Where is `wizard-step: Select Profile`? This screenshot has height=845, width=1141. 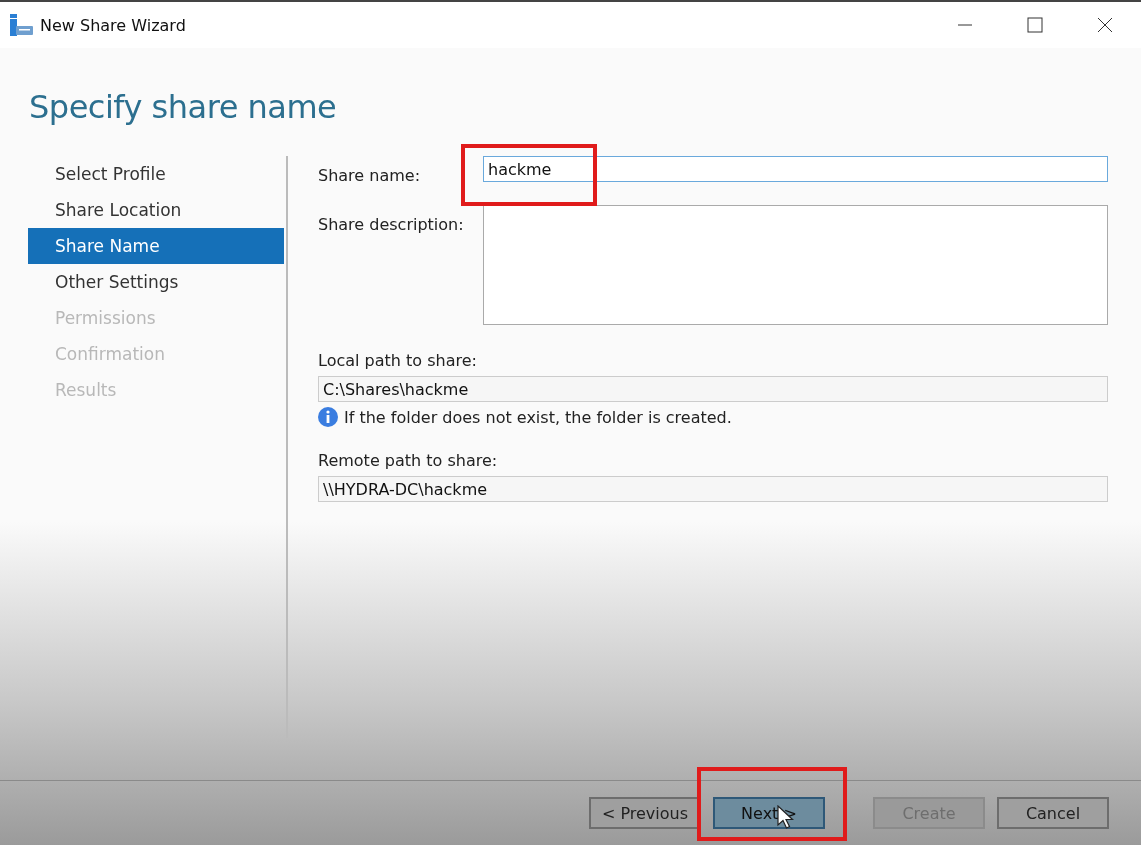 wizard-step: Select Profile is located at coordinates (156, 174).